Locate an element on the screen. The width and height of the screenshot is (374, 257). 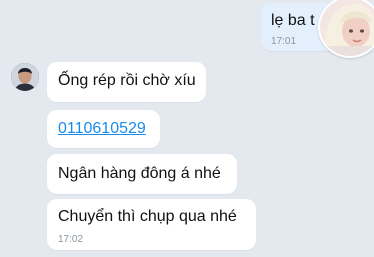
incoming-message-text: Ngân hàng đông á nhé is located at coordinates (139, 173).